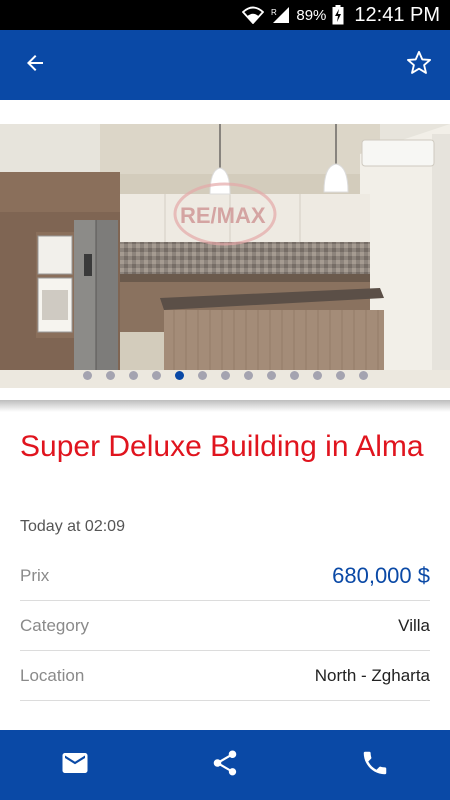 Image resolution: width=450 pixels, height=800 pixels. I want to click on back-button, so click(35, 65).